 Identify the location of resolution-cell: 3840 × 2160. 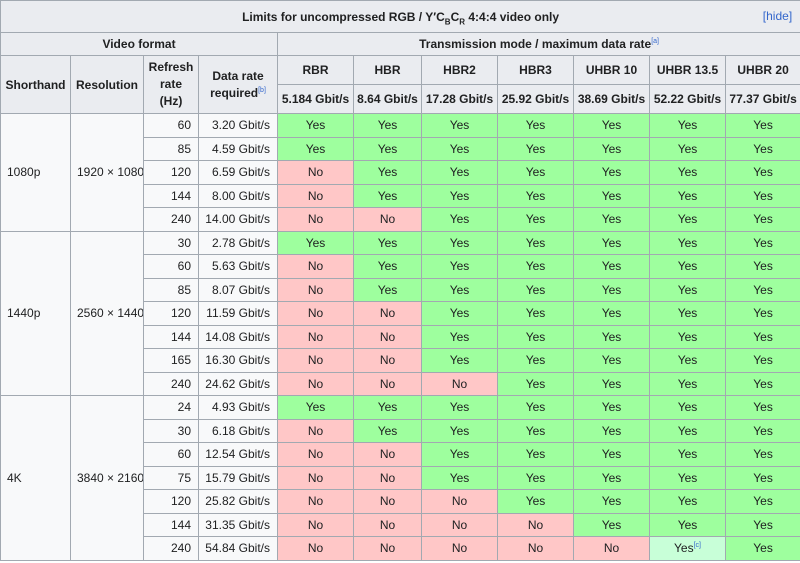
(107, 478).